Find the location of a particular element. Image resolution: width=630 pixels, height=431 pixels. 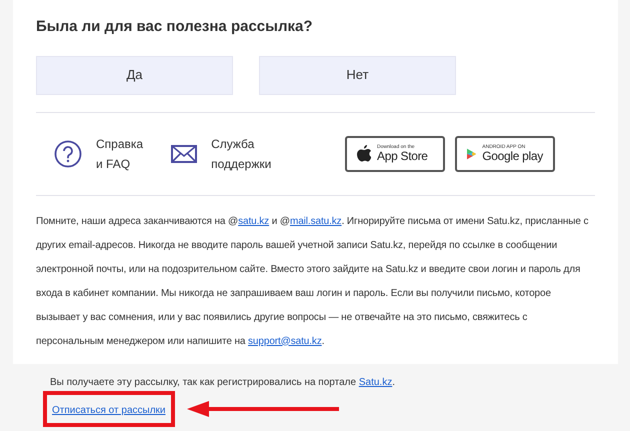

help-link: Справка и FAQ is located at coordinates (120, 154).